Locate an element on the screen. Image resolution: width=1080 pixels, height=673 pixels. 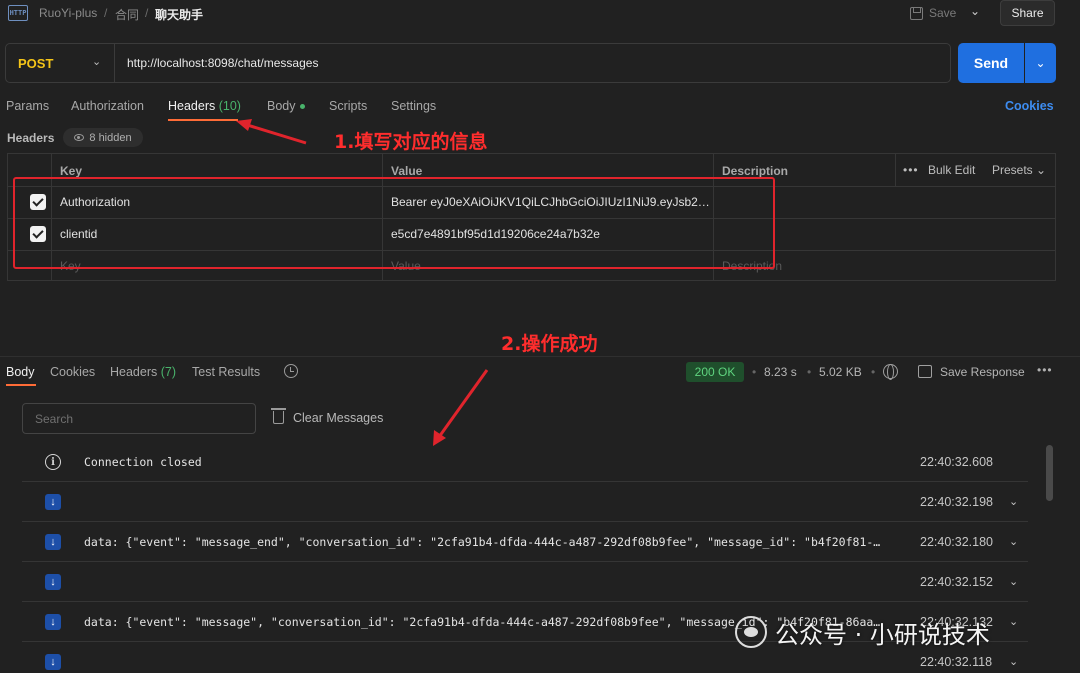
message-text: Connection closed is located at coordinates (143, 462).